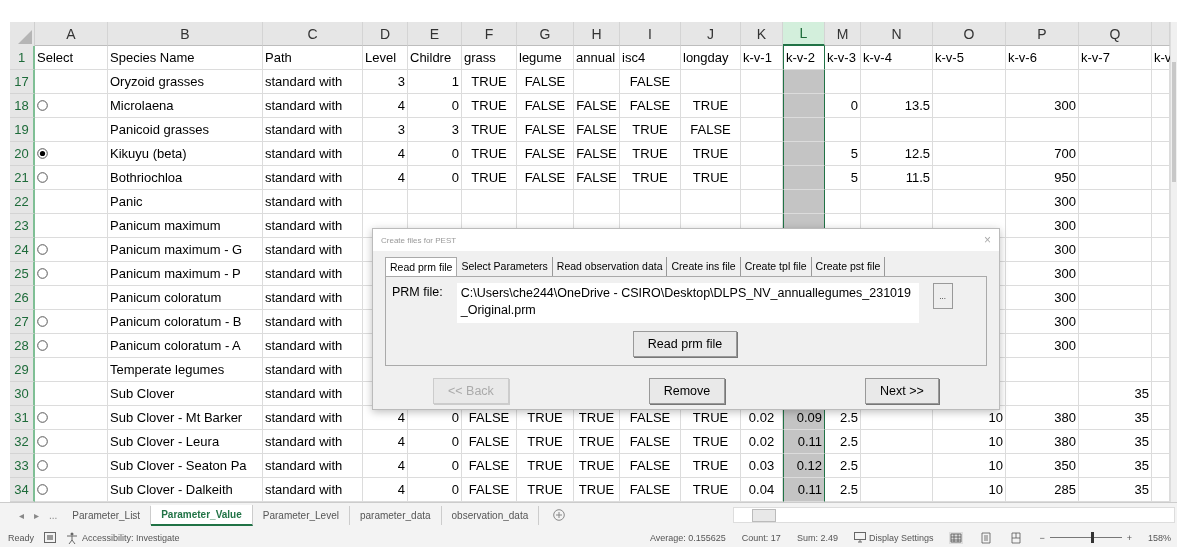 This screenshot has height=547, width=1177. I want to click on page-layout-icon, so click(986, 537).